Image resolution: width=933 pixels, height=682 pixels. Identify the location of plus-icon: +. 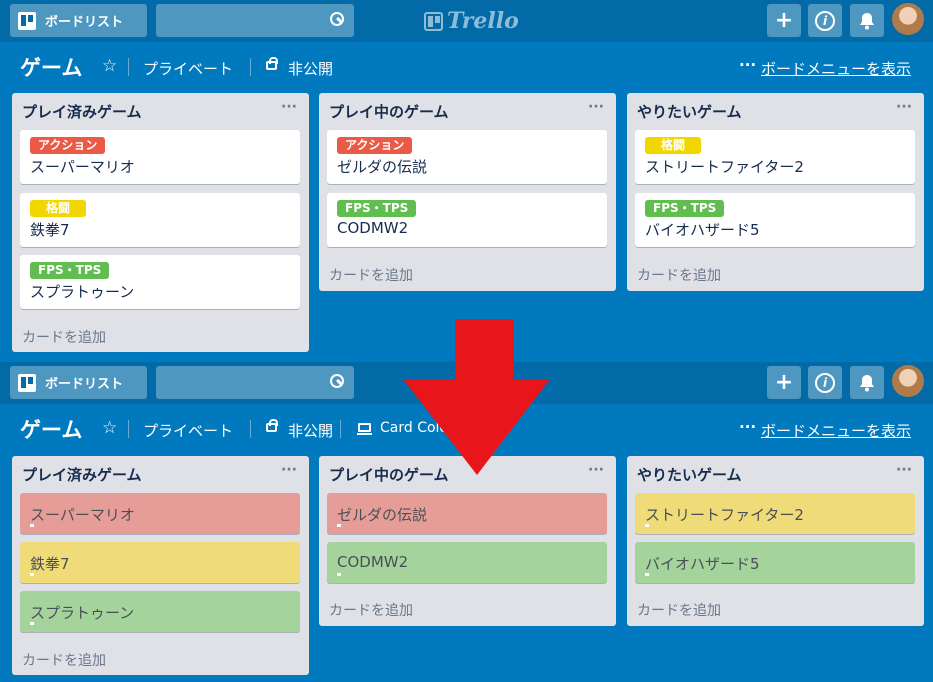
(784, 382).